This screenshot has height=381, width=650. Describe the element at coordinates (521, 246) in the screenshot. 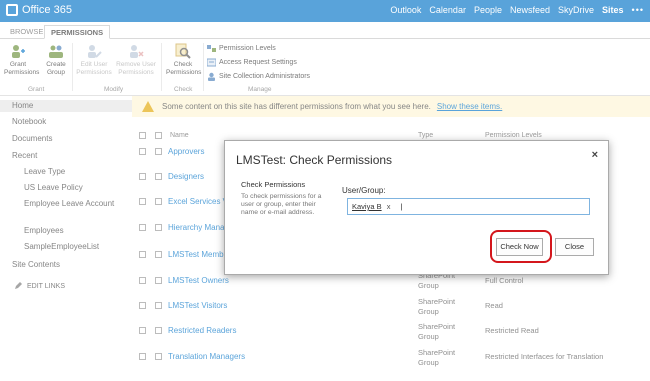

I see `highlight-annotation` at that location.